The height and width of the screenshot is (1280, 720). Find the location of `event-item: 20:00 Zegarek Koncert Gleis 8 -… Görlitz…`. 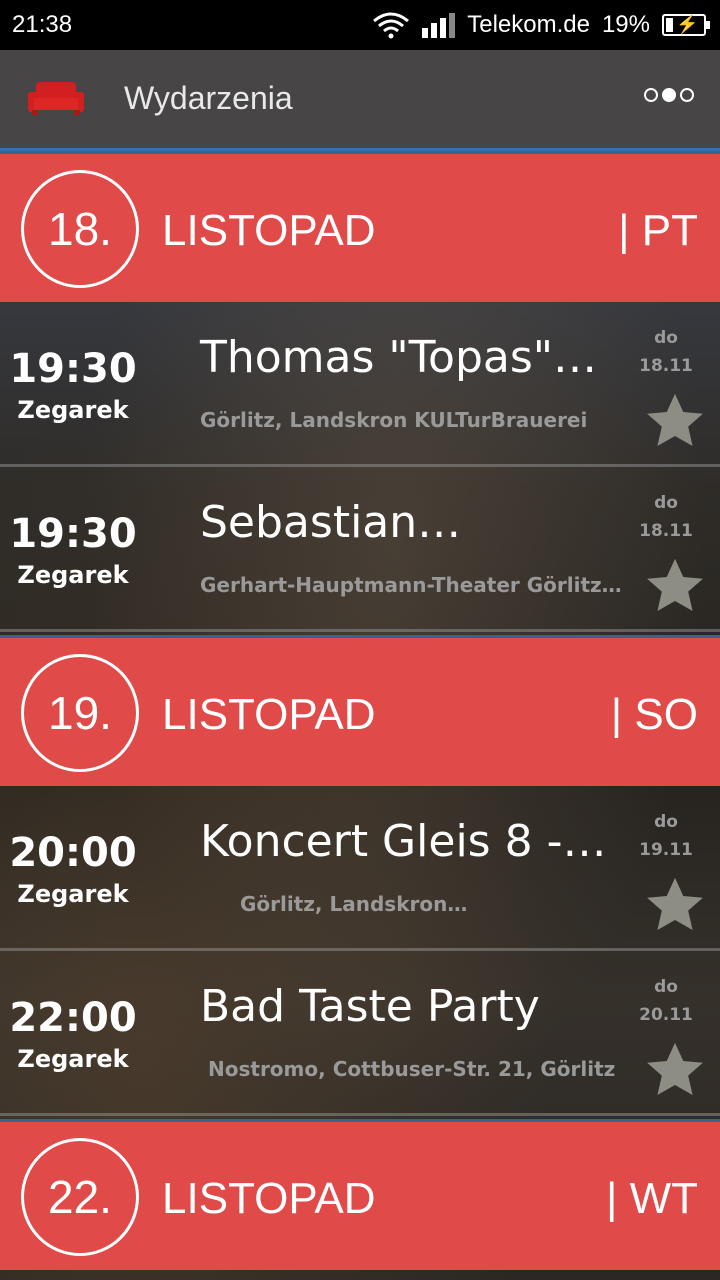

event-item: 20:00 Zegarek Koncert Gleis 8 -… Görlitz… is located at coordinates (360, 868).